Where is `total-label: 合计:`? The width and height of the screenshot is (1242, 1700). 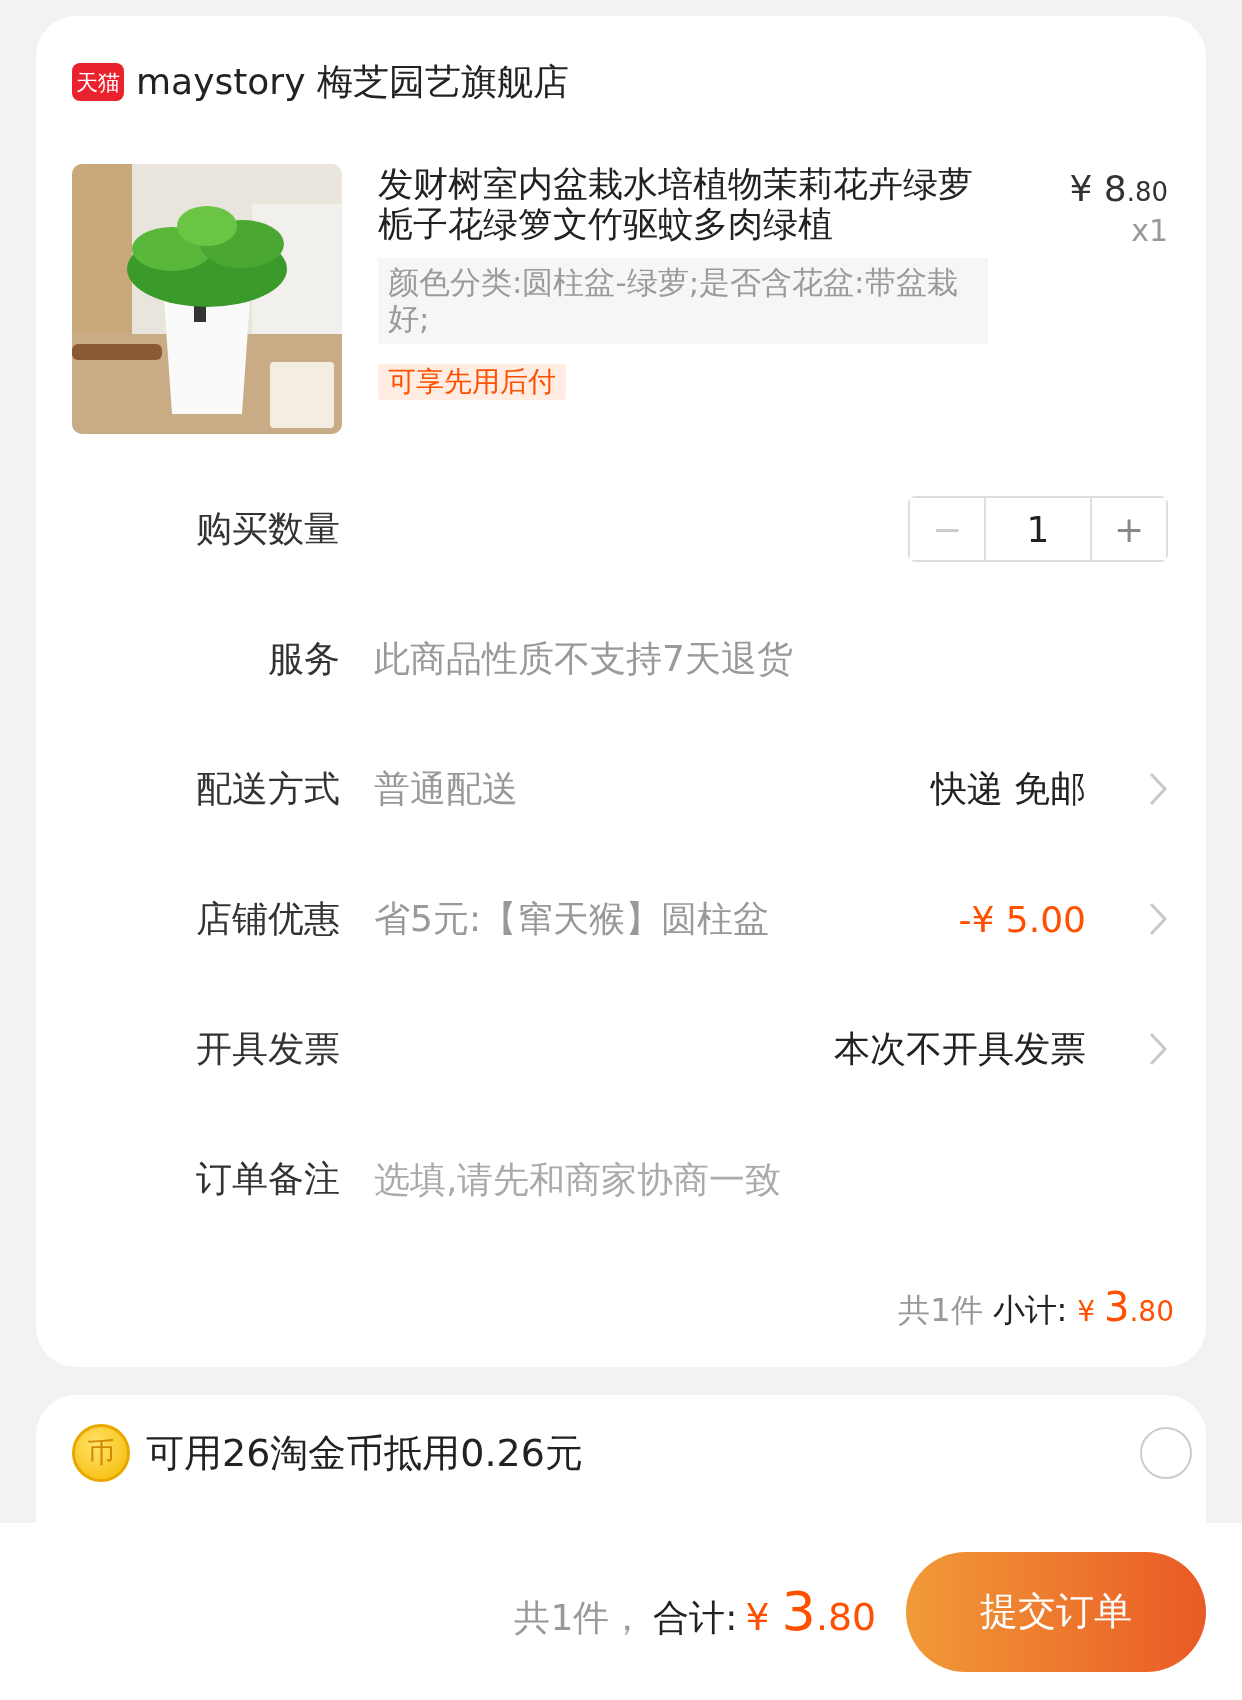
total-label: 合计: is located at coordinates (695, 1618).